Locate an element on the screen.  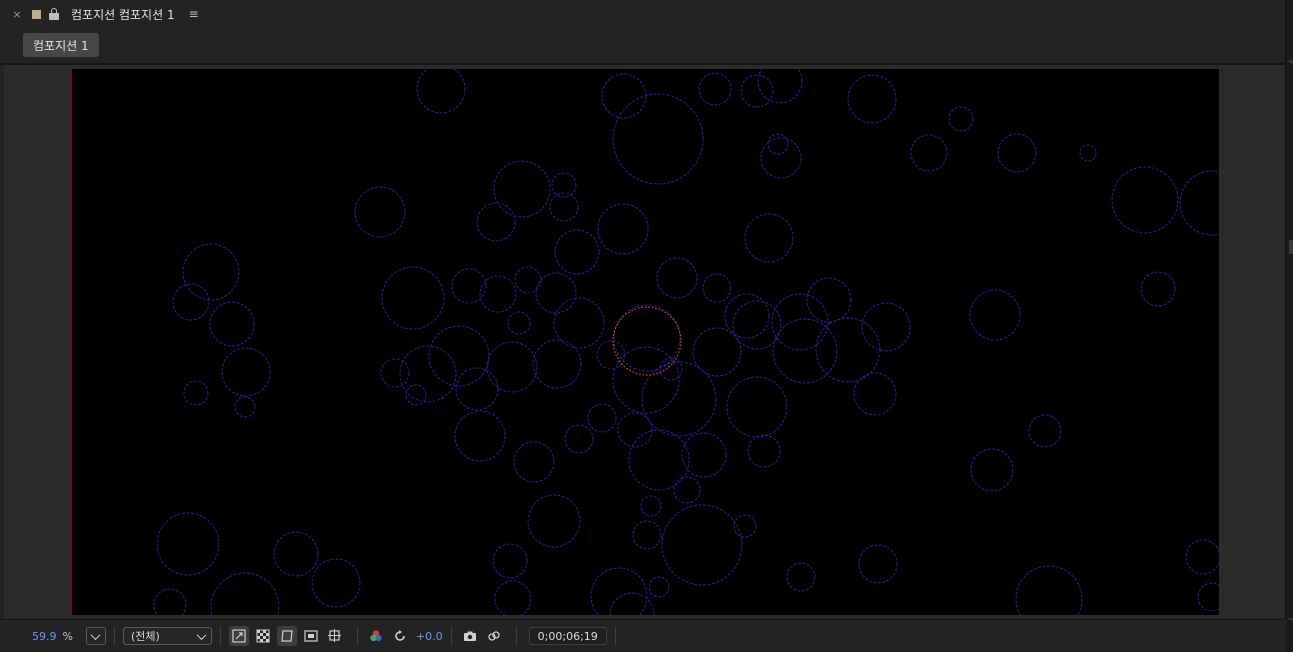
close-panel-button: × is located at coordinates (17, 14).